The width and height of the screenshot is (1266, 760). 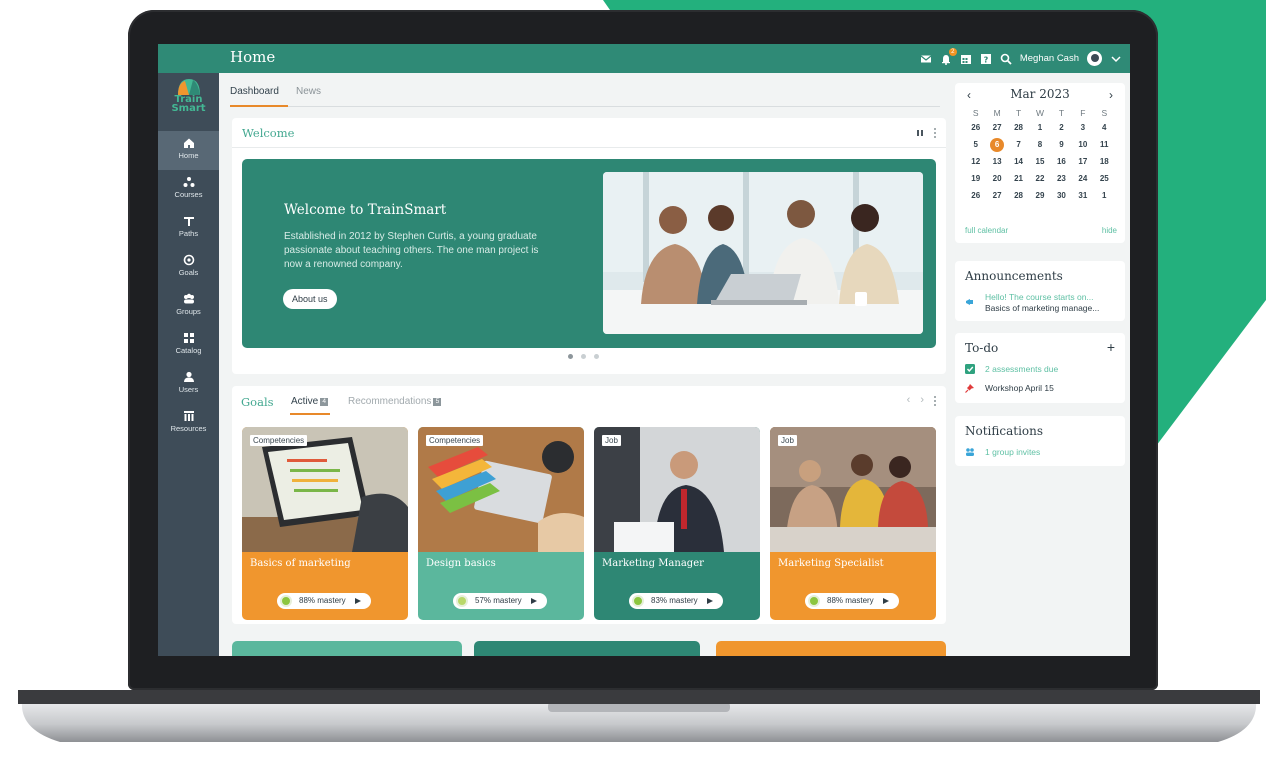 I want to click on full-calendar-link: full calendar, so click(x=986, y=230).